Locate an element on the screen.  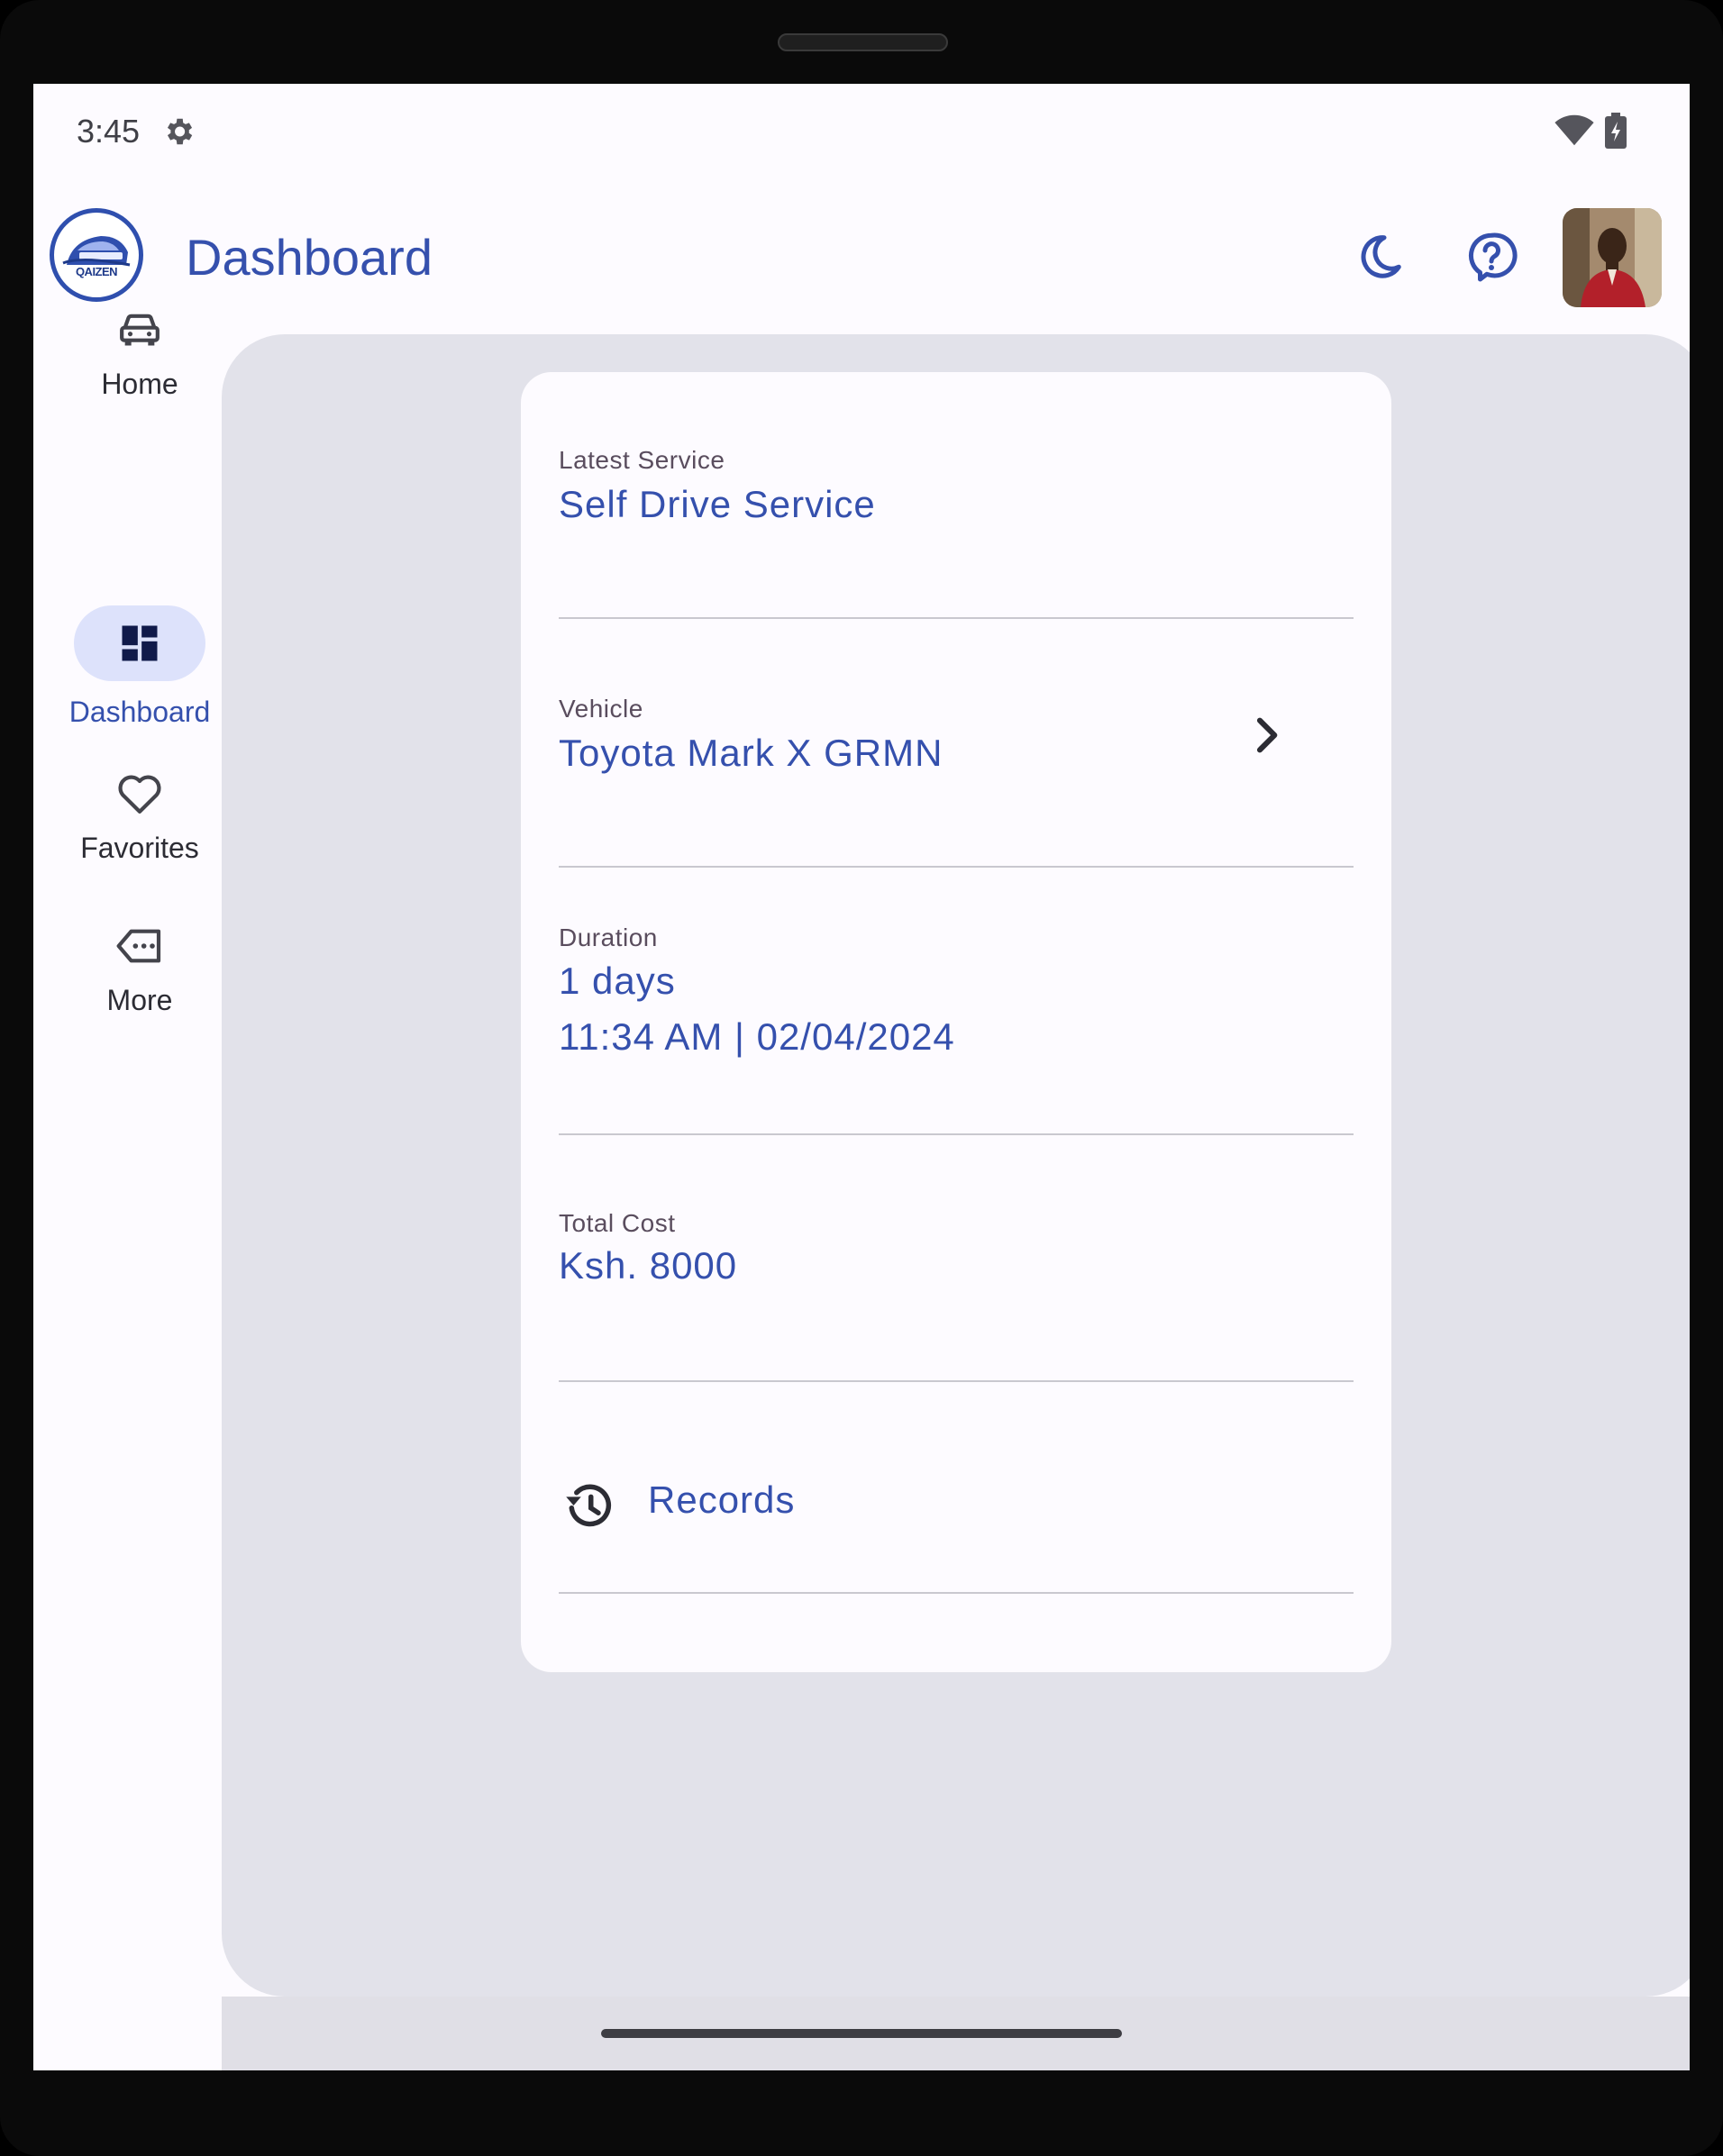
settings-icon is located at coordinates (180, 131).